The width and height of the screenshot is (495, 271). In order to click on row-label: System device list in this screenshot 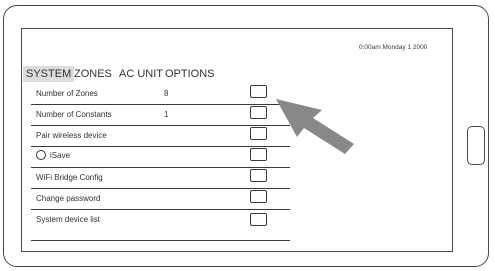, I will do `click(68, 219)`.